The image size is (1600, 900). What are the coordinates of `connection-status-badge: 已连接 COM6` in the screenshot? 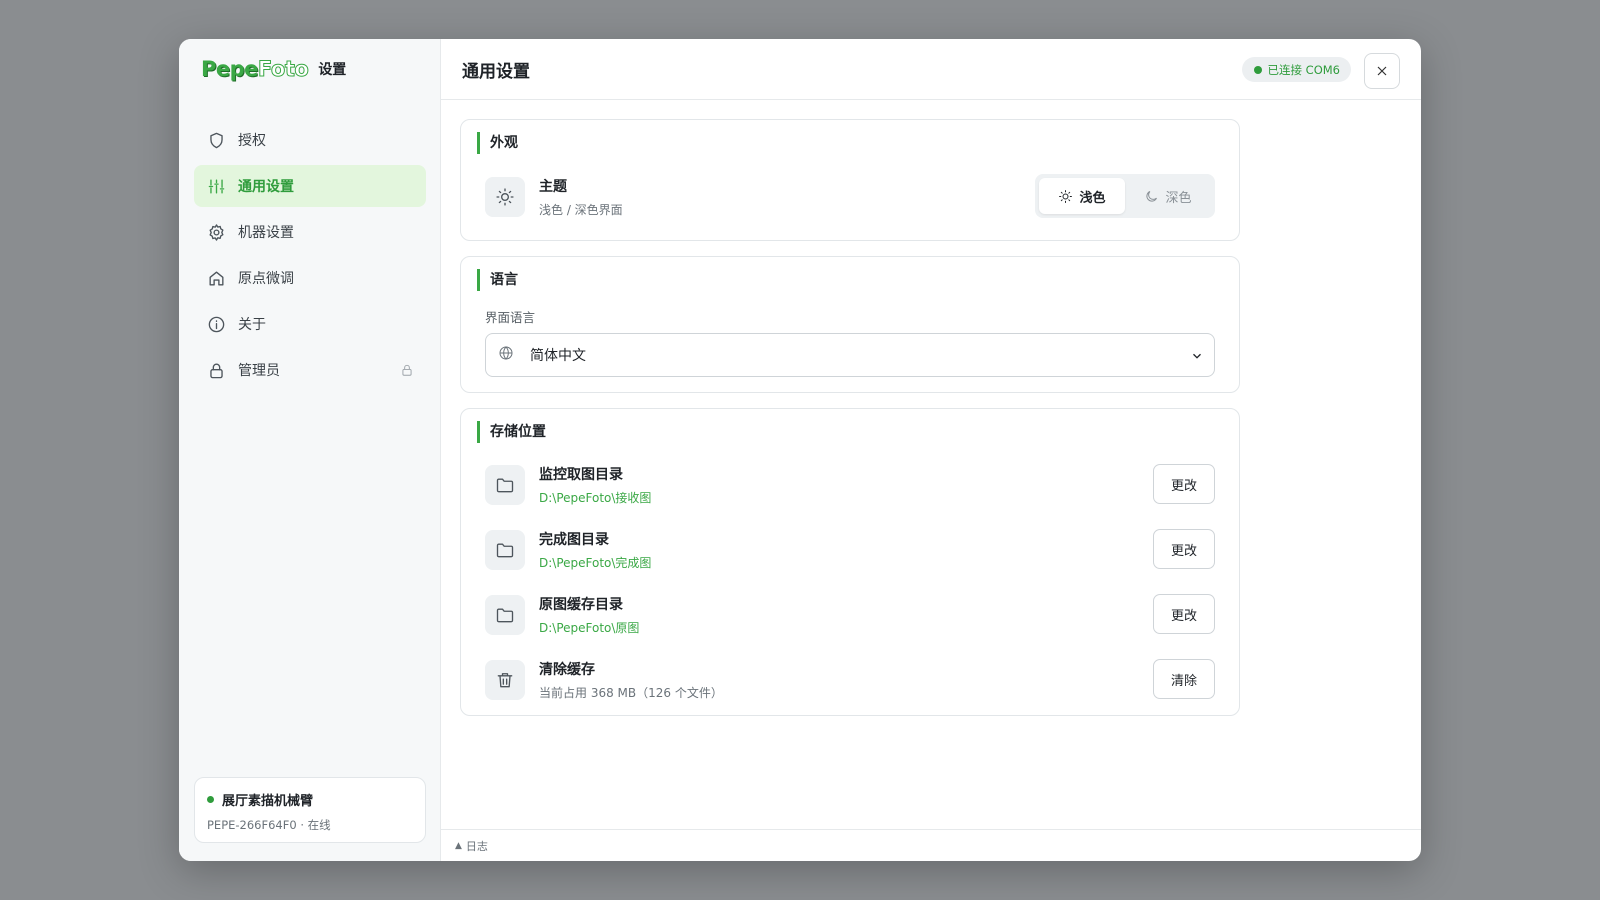 It's located at (1296, 69).